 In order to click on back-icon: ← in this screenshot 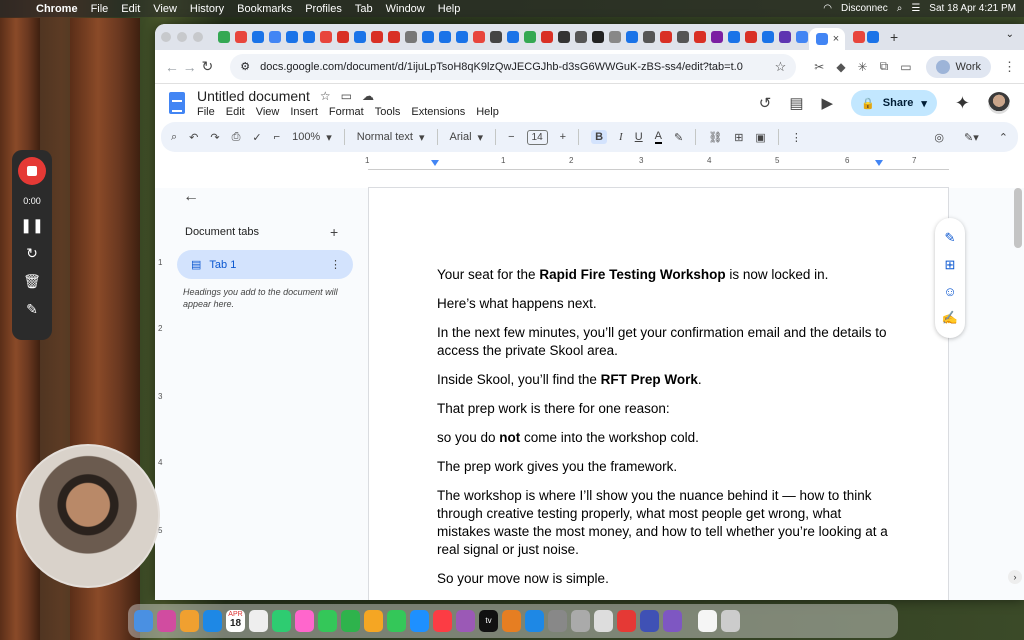, I will do `click(172, 67)`.